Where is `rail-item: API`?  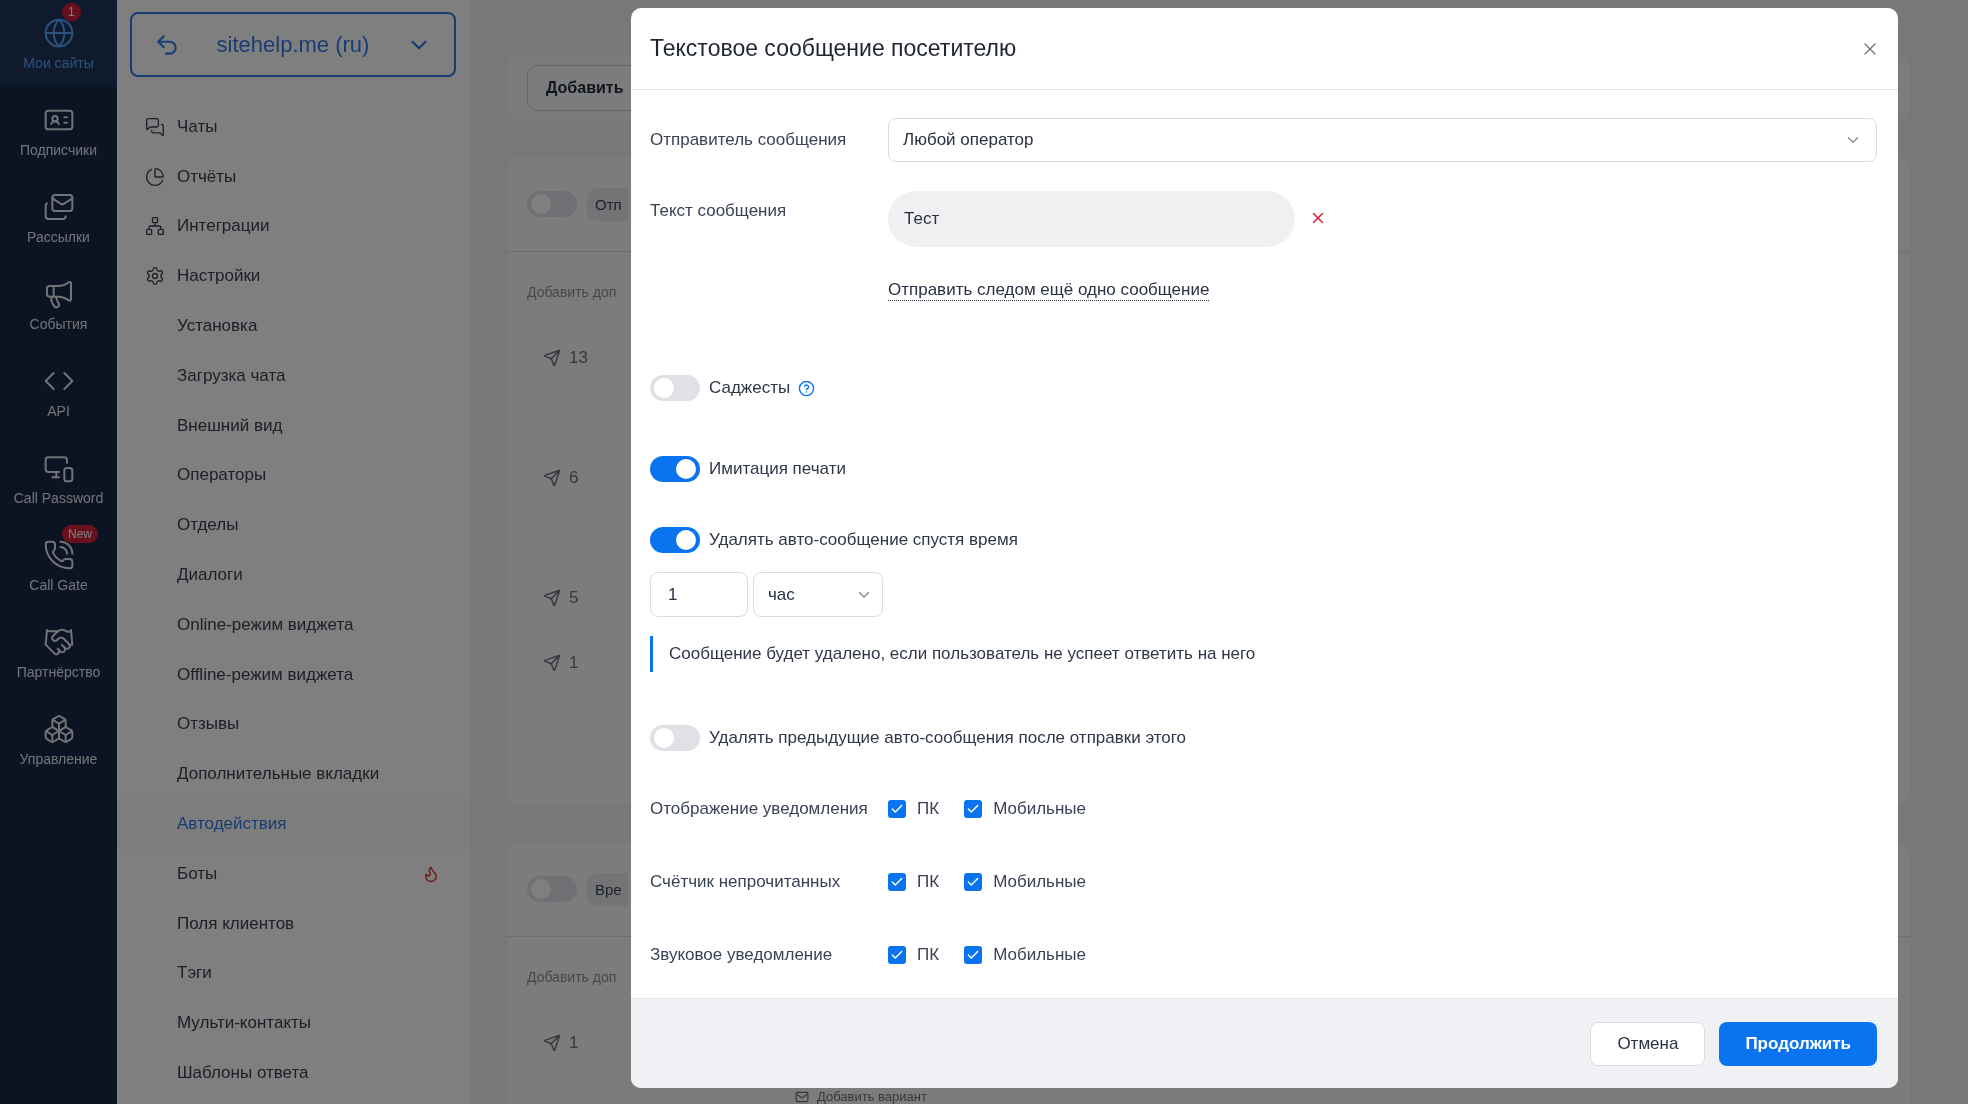 rail-item: API is located at coordinates (58, 391).